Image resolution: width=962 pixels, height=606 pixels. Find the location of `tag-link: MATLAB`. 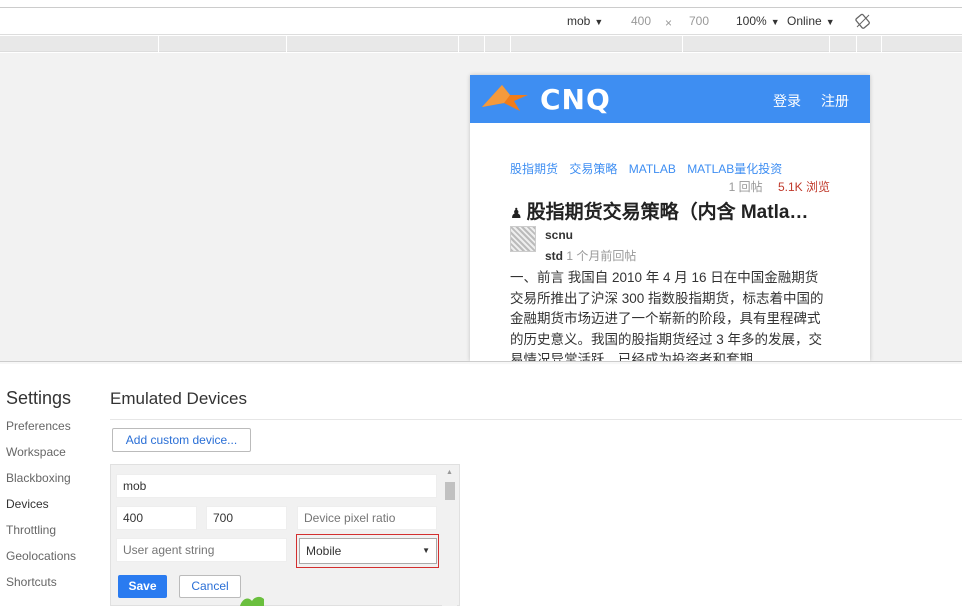

tag-link: MATLAB is located at coordinates (652, 169).